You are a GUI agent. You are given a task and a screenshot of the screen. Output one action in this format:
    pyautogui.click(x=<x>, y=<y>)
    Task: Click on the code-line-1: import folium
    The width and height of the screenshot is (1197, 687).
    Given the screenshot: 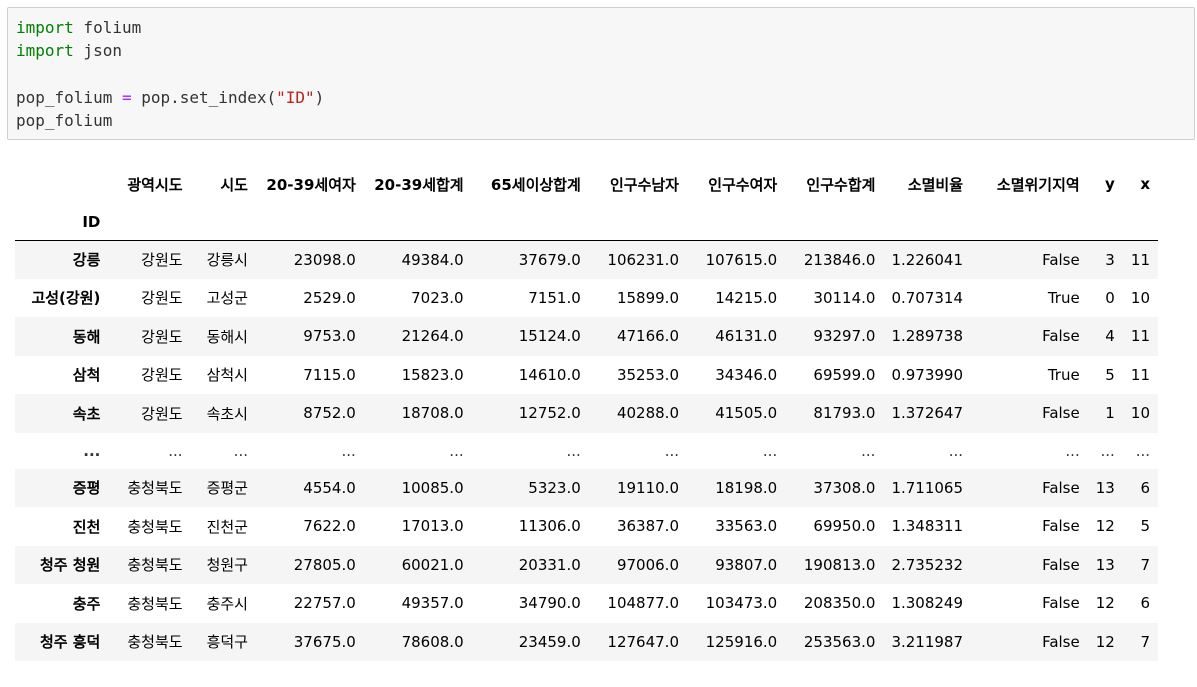 What is the action you would take?
    pyautogui.click(x=78, y=27)
    